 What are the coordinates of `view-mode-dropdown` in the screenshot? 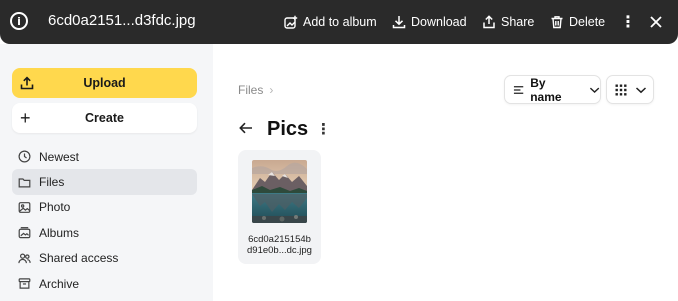 It's located at (630, 89).